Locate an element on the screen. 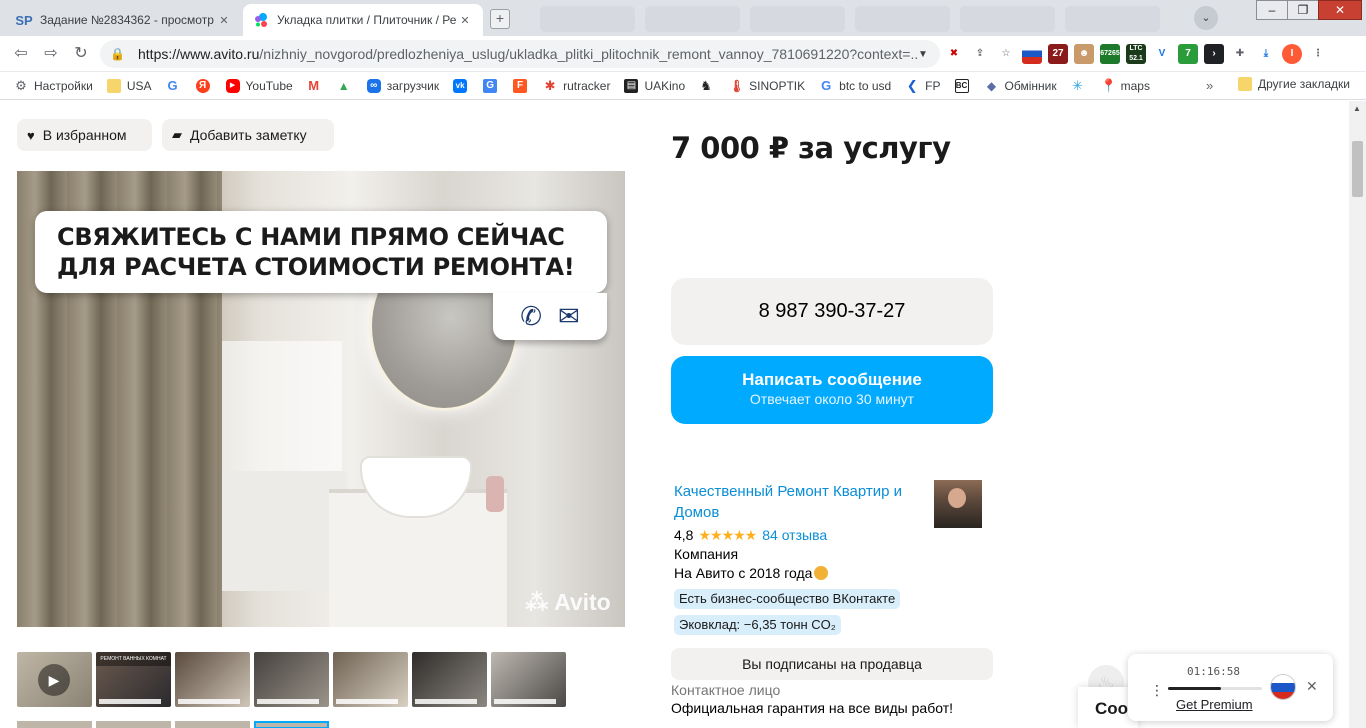 The height and width of the screenshot is (728, 1366). tab-task: SP Задание №2834362 - просмотр з ✕ is located at coordinates (124, 20).